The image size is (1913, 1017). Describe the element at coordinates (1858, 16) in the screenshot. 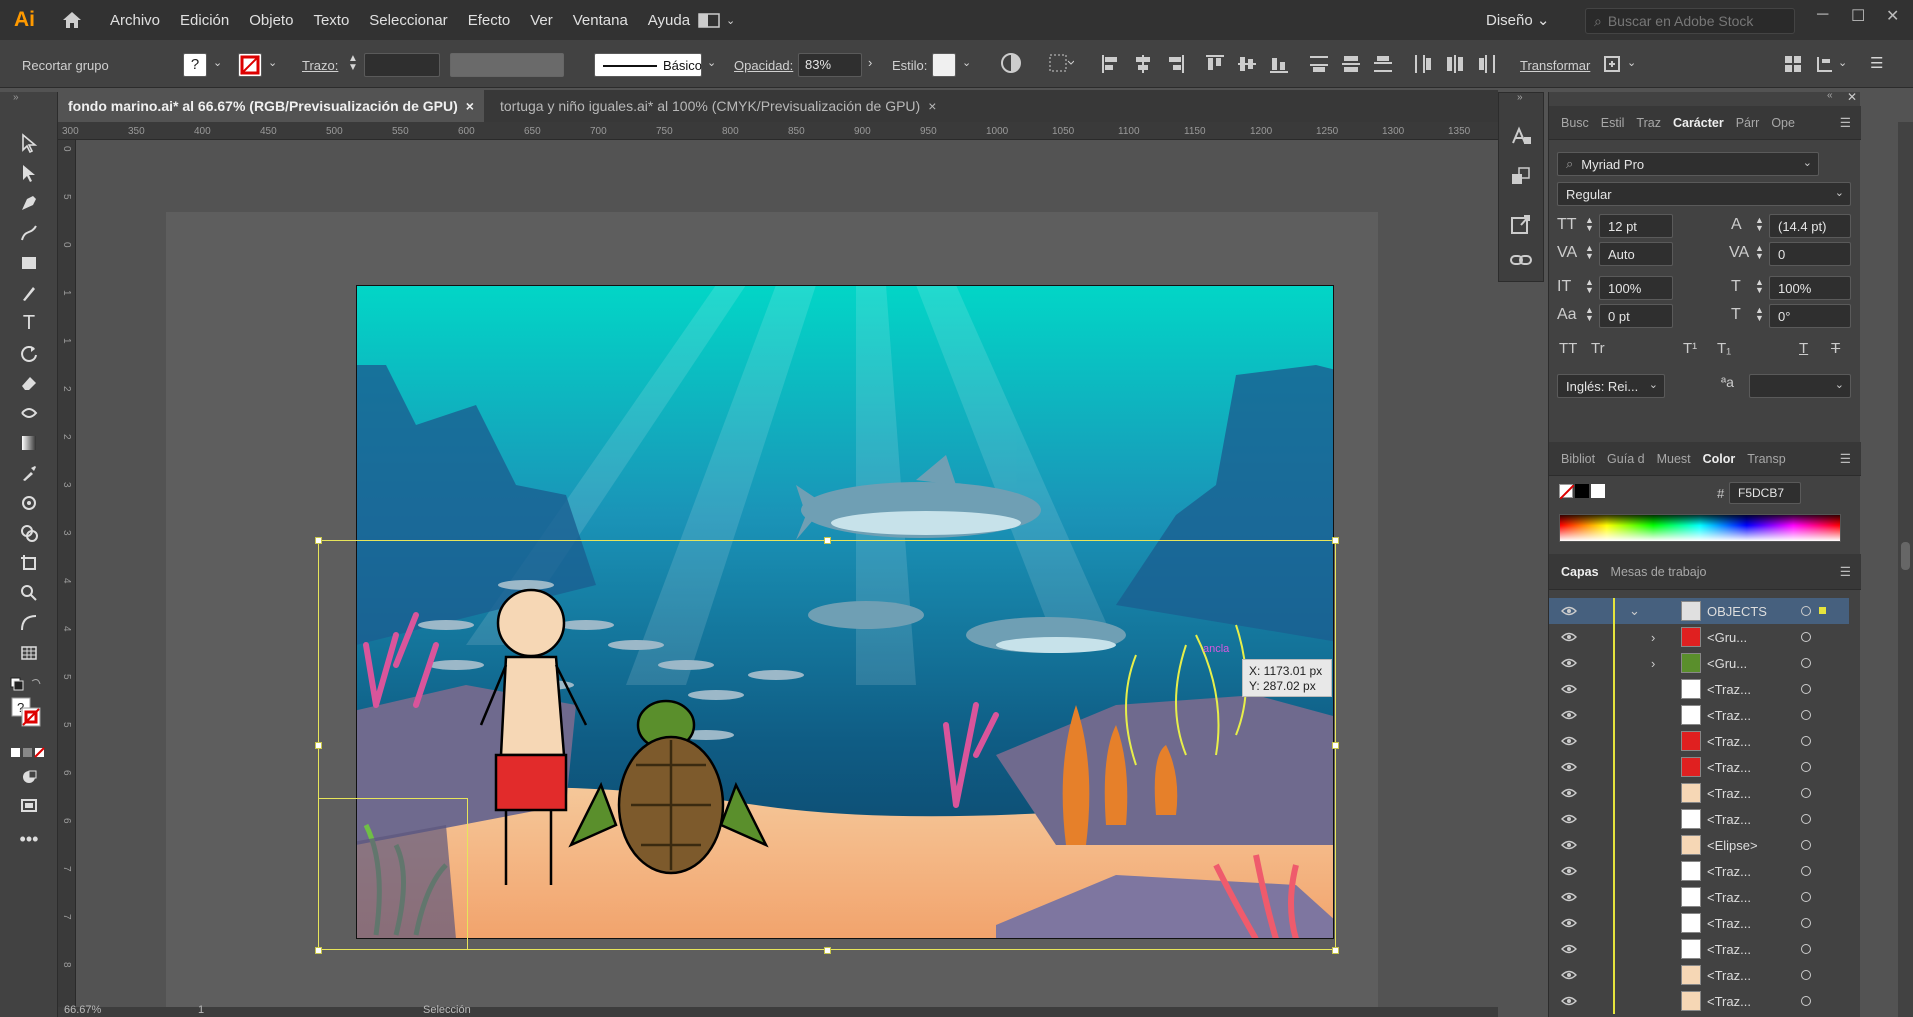

I see `maximize-icon: ☐` at that location.